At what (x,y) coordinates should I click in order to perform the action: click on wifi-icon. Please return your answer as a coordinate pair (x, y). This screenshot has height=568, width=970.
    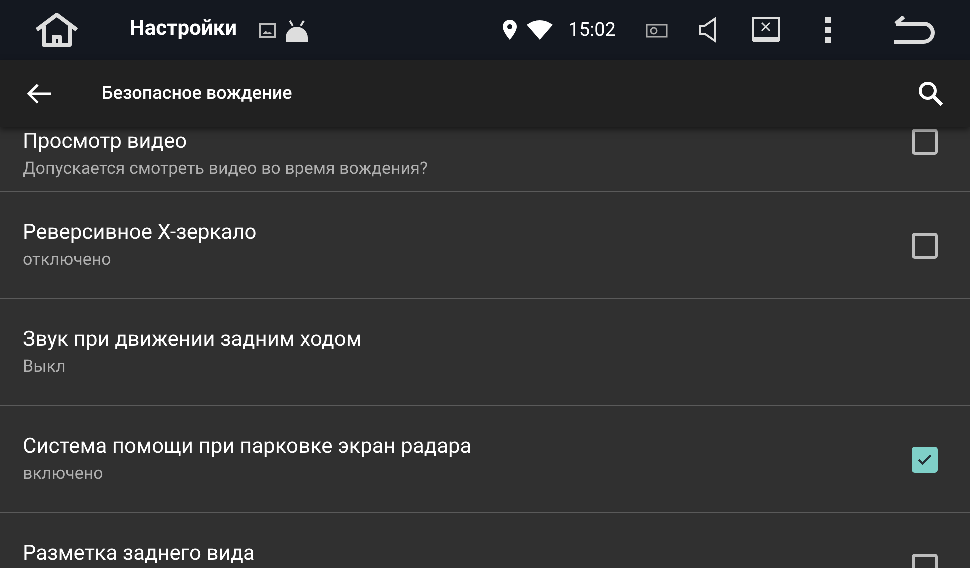
    Looking at the image, I should click on (539, 30).